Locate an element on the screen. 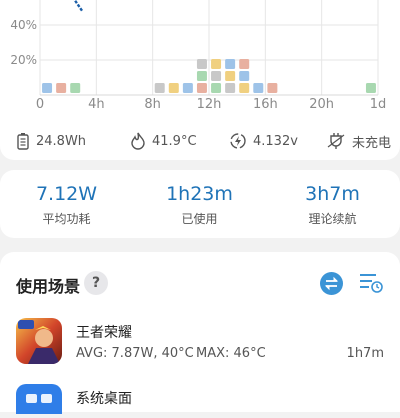 This screenshot has width=400, height=418. estimated-life-value: 3h7m is located at coordinates (332, 194).